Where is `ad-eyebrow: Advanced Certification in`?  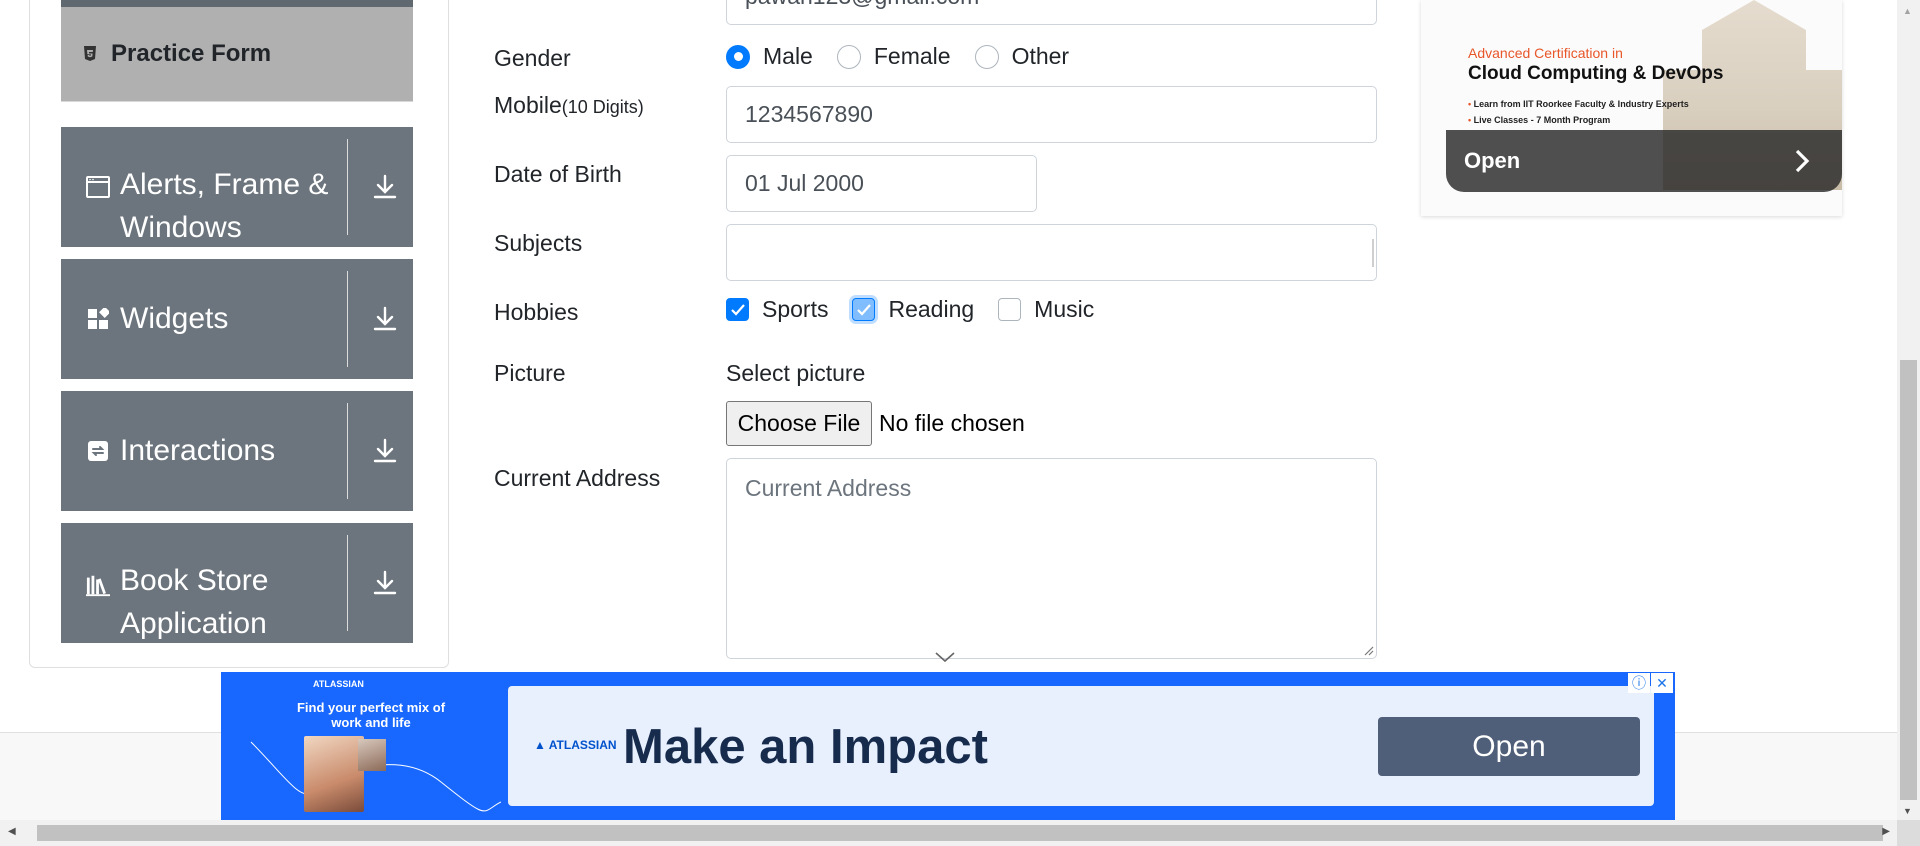
ad-eyebrow: Advanced Certification in is located at coordinates (1545, 53).